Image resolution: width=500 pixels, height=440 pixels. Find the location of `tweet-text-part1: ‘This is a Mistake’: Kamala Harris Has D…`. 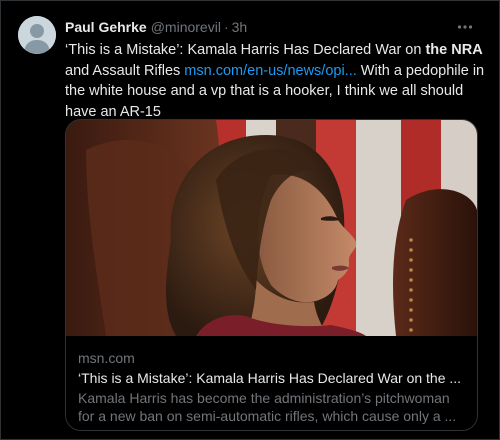

tweet-text-part1: ‘This is a Mistake’: Kamala Harris Has D… is located at coordinates (245, 50).